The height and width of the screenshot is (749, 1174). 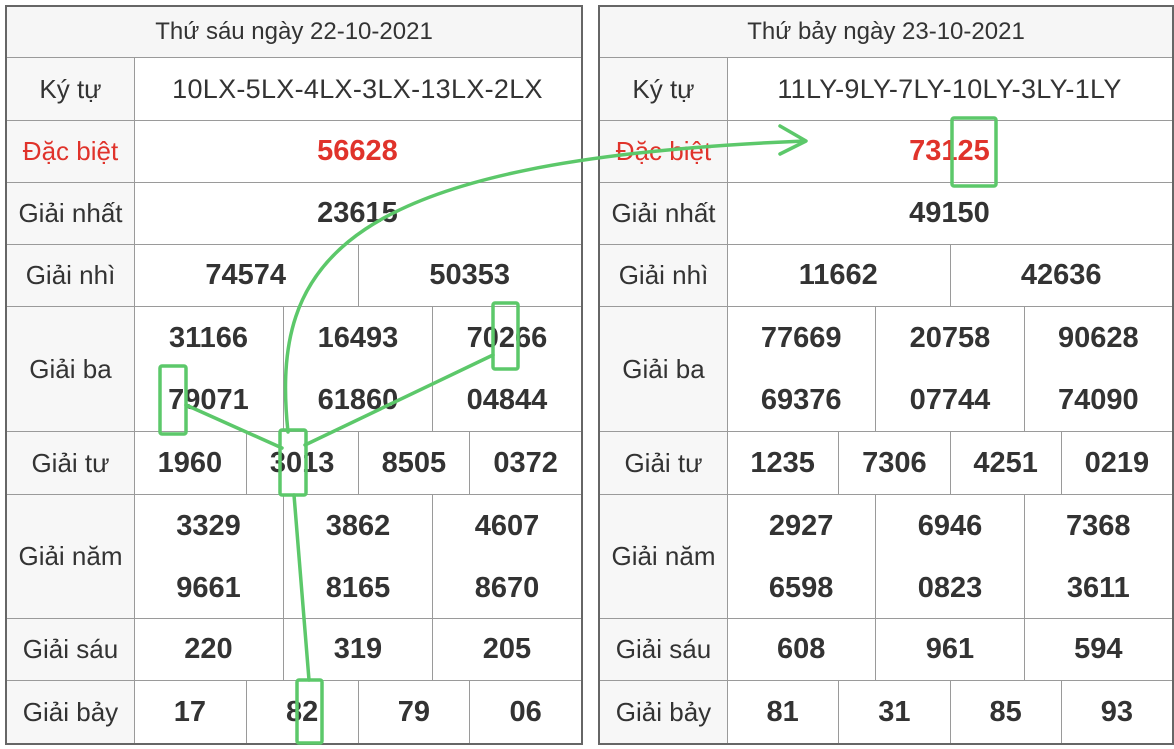 I want to click on prize-value: 74090, so click(x=1097, y=400).